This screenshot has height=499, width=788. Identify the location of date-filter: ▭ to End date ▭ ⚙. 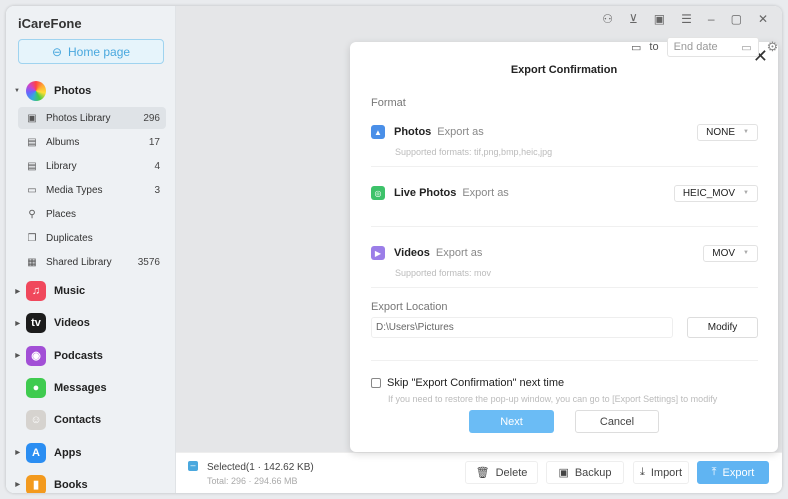
(704, 47).